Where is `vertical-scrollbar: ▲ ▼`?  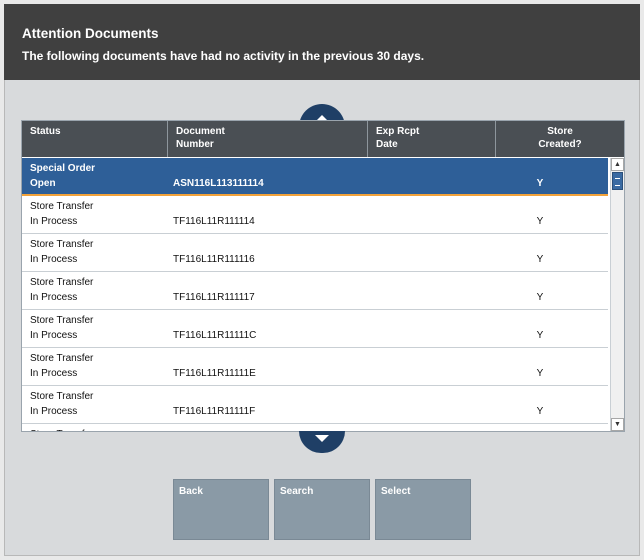 vertical-scrollbar: ▲ ▼ is located at coordinates (617, 294).